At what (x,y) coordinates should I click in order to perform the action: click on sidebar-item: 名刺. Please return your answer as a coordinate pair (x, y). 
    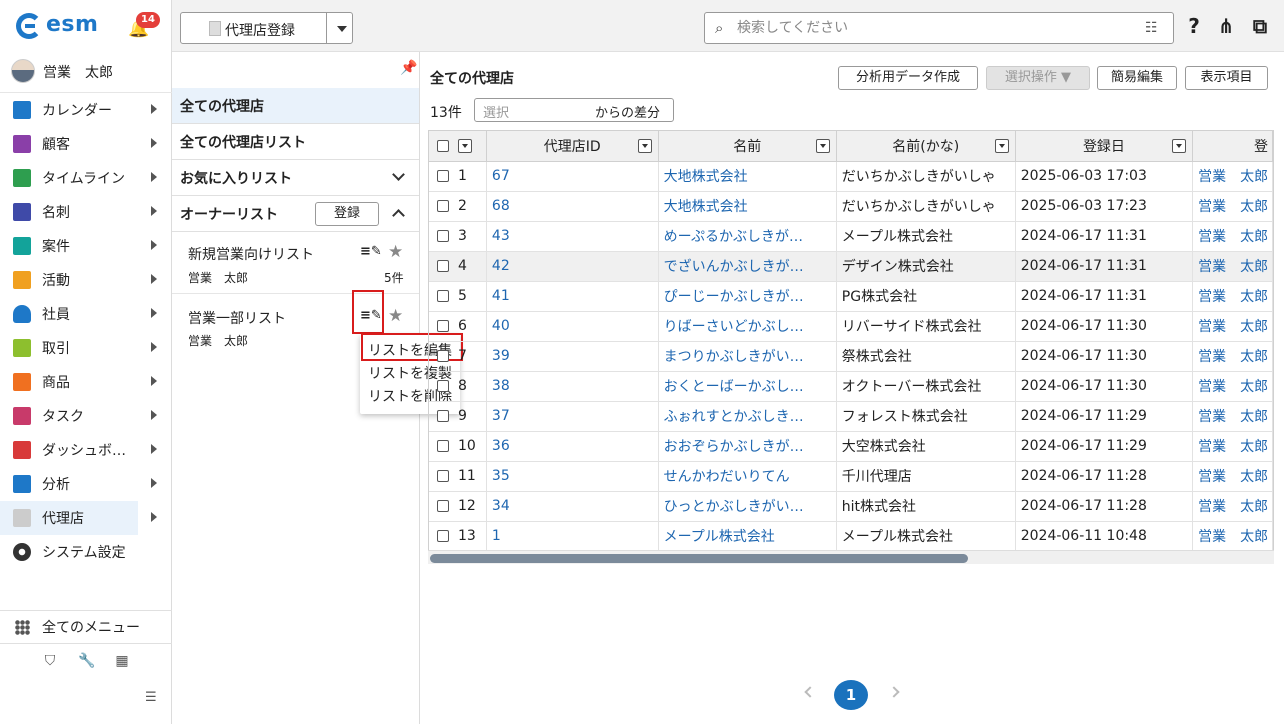
    Looking at the image, I should click on (86, 212).